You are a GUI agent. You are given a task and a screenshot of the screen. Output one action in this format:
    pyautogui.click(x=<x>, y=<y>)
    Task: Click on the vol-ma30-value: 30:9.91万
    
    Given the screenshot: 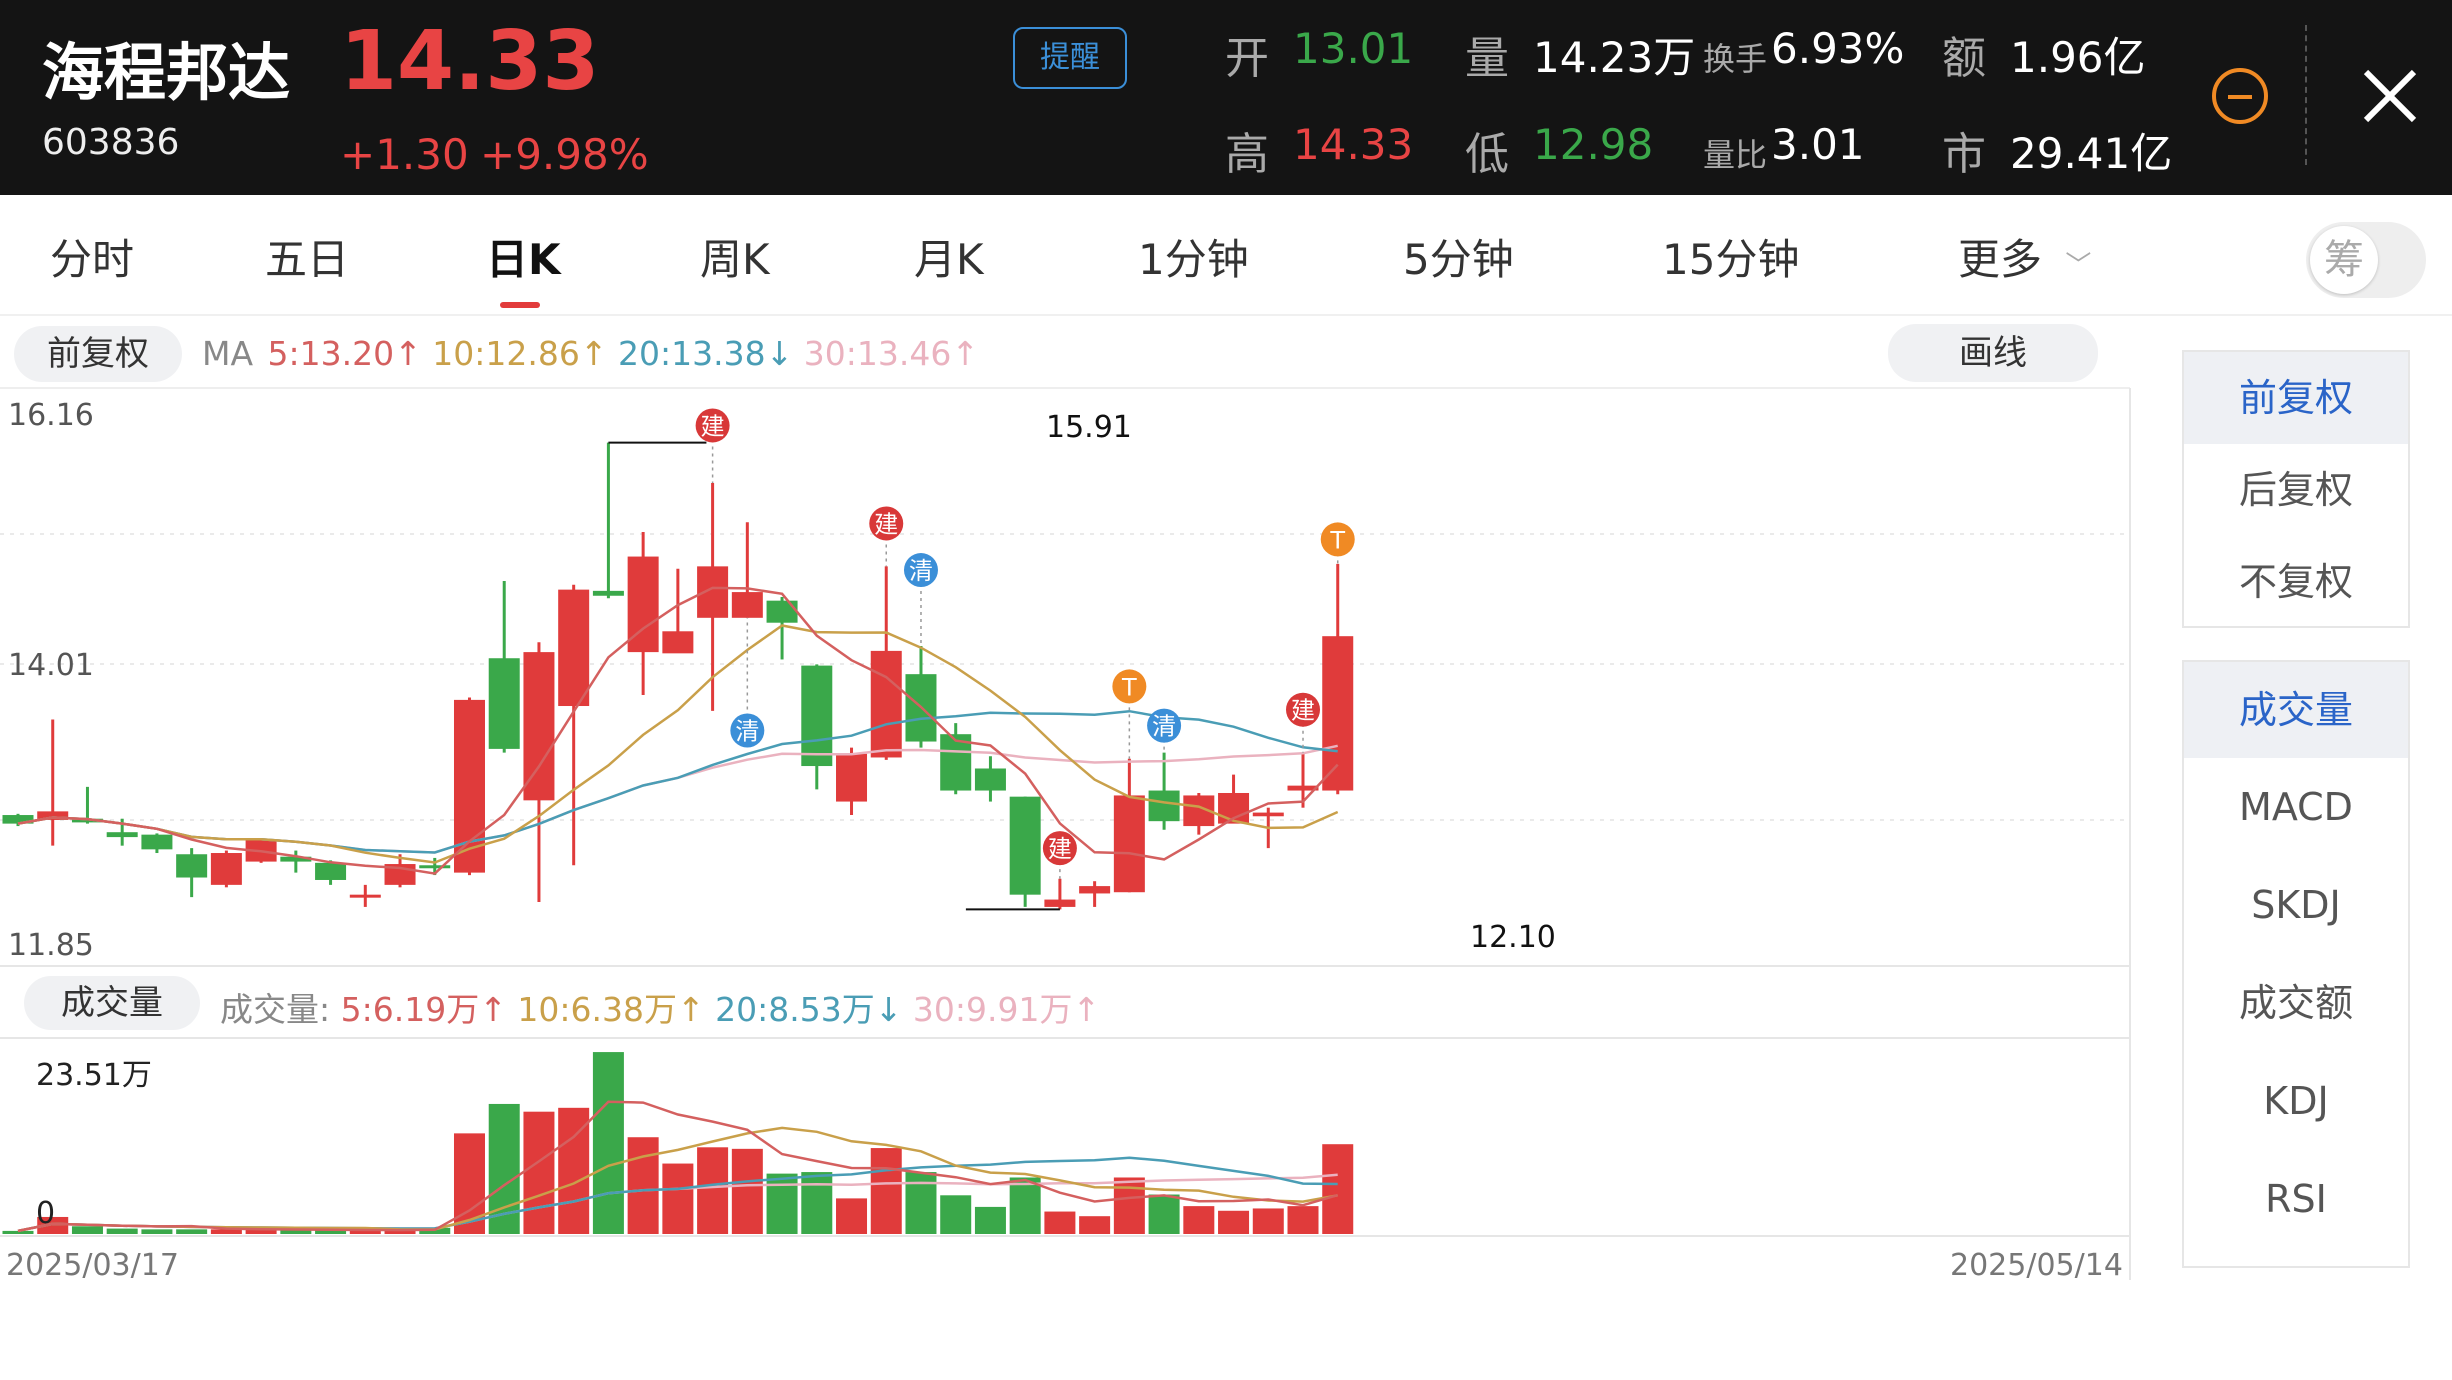 What is the action you would take?
    pyautogui.click(x=992, y=1009)
    